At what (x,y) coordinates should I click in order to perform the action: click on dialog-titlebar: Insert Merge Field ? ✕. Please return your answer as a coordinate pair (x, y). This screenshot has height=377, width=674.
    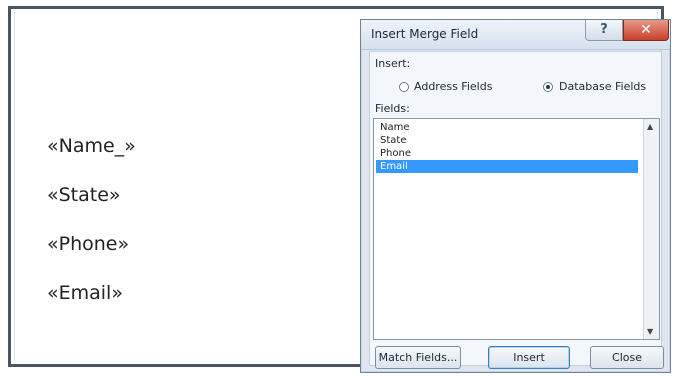
    Looking at the image, I should click on (515, 35).